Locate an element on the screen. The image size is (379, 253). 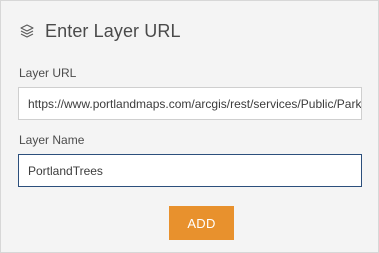
layer-name-input is located at coordinates (190, 170).